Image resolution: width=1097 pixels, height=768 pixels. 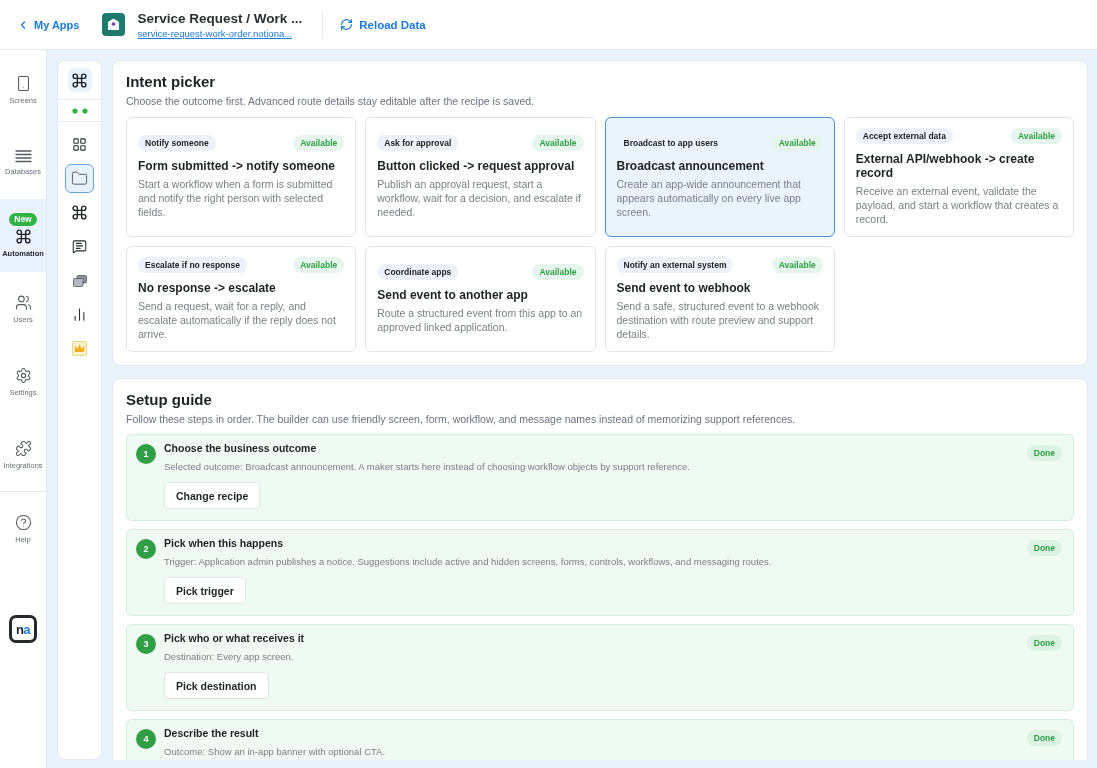 I want to click on intent-title: External API/webhook -> create record, so click(x=945, y=166).